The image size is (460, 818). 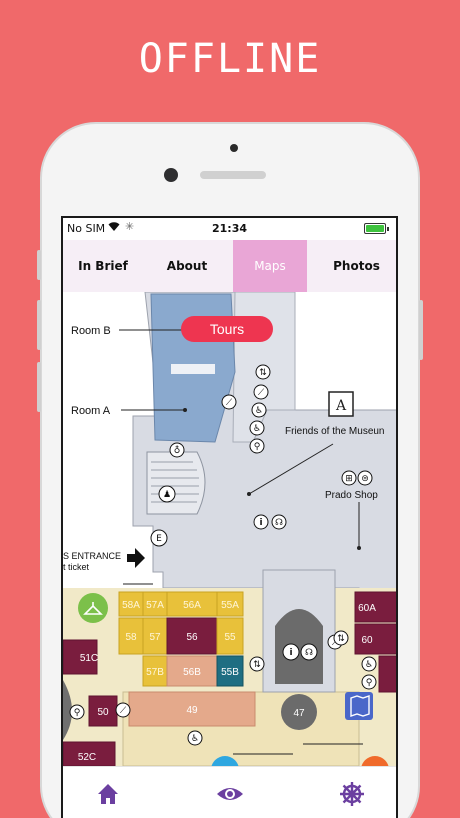 What do you see at coordinates (367, 608) in the screenshot?
I see `room-label-60a: 60A` at bounding box center [367, 608].